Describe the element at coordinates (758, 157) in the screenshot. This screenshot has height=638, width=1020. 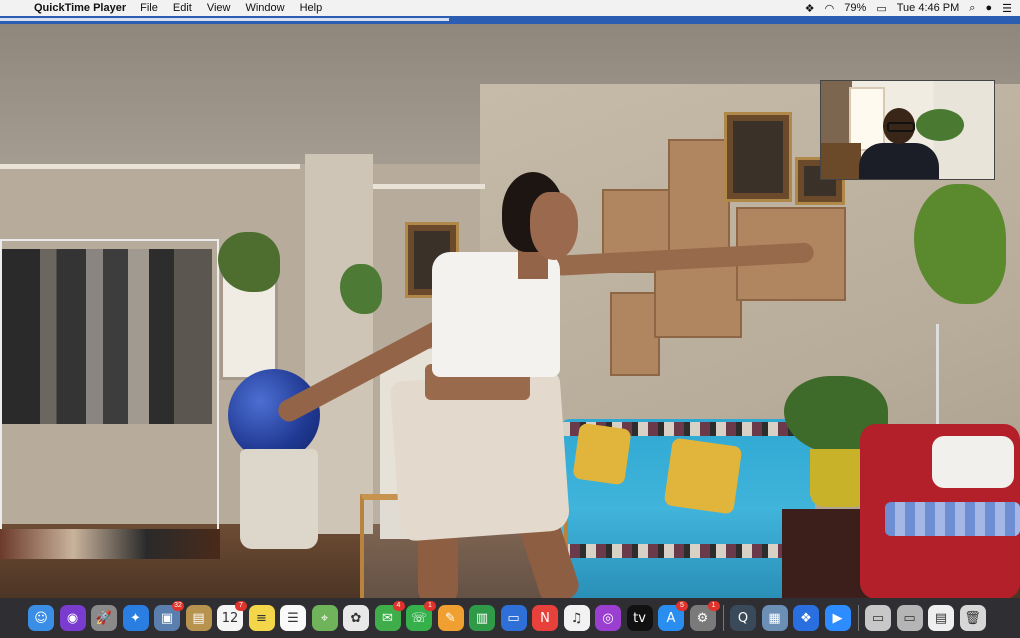
I see `picture-frame` at that location.